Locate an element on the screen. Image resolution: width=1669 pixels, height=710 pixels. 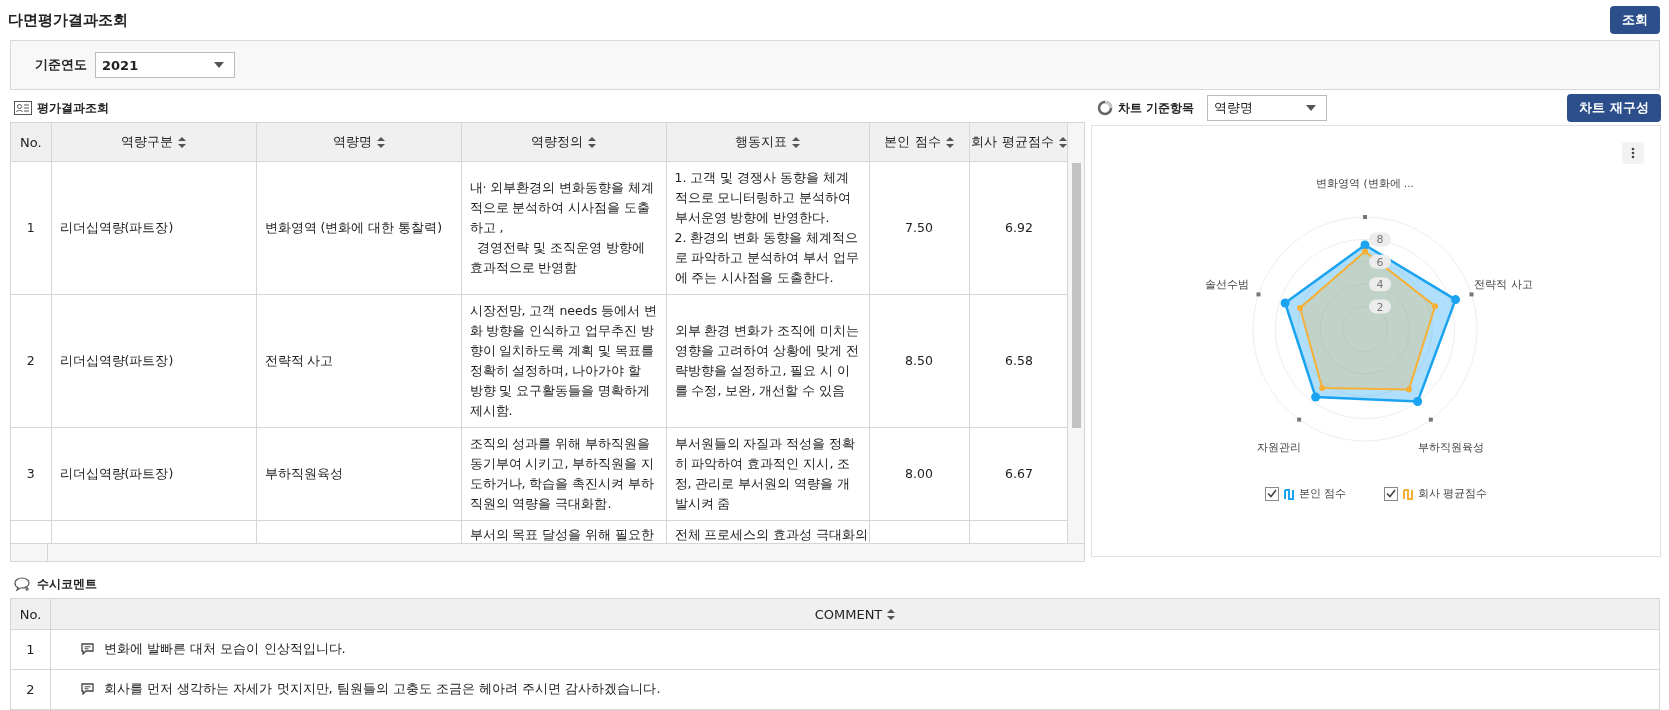
table-cell: 6.92 is located at coordinates (1019, 227).